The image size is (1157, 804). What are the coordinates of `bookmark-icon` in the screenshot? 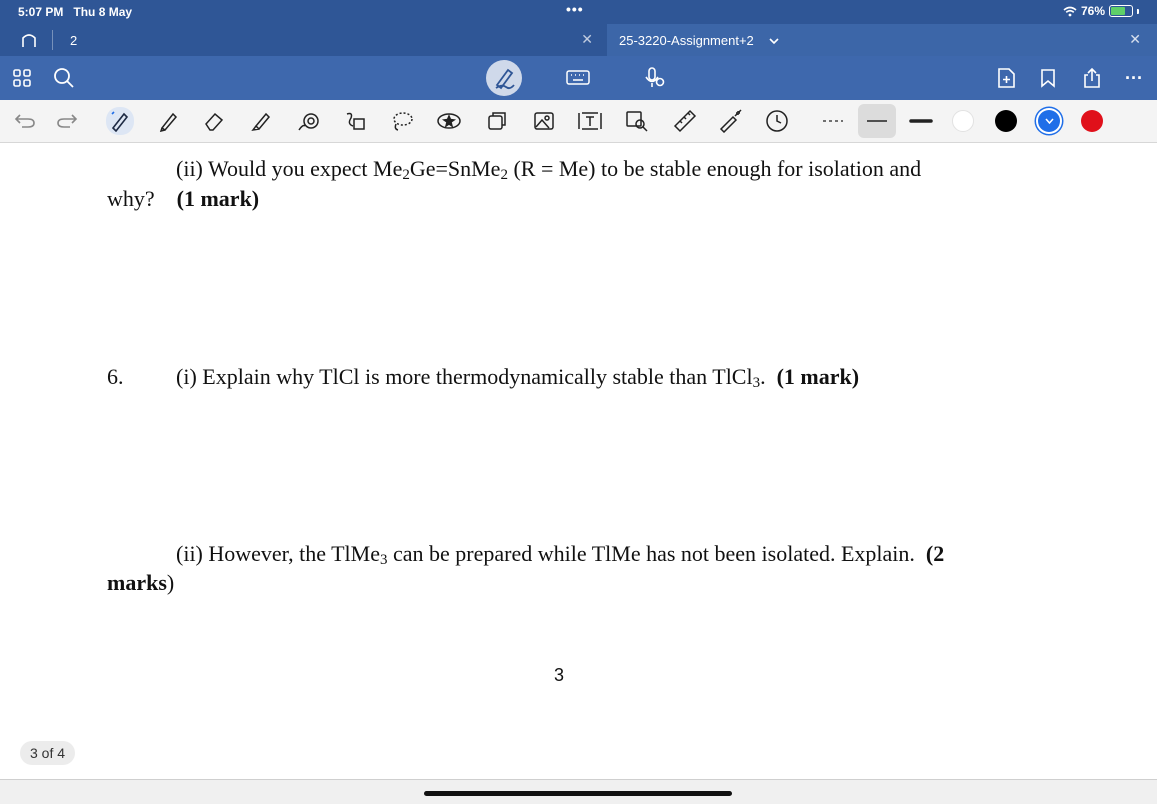 It's located at (1048, 78).